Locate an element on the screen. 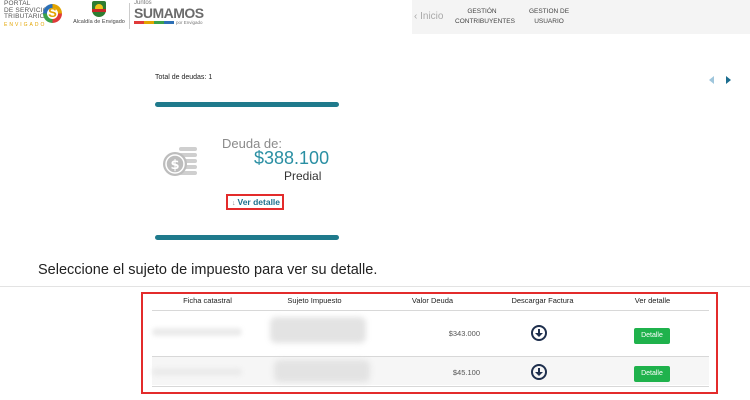  juntos-big: SUMAMOS is located at coordinates (169, 13).